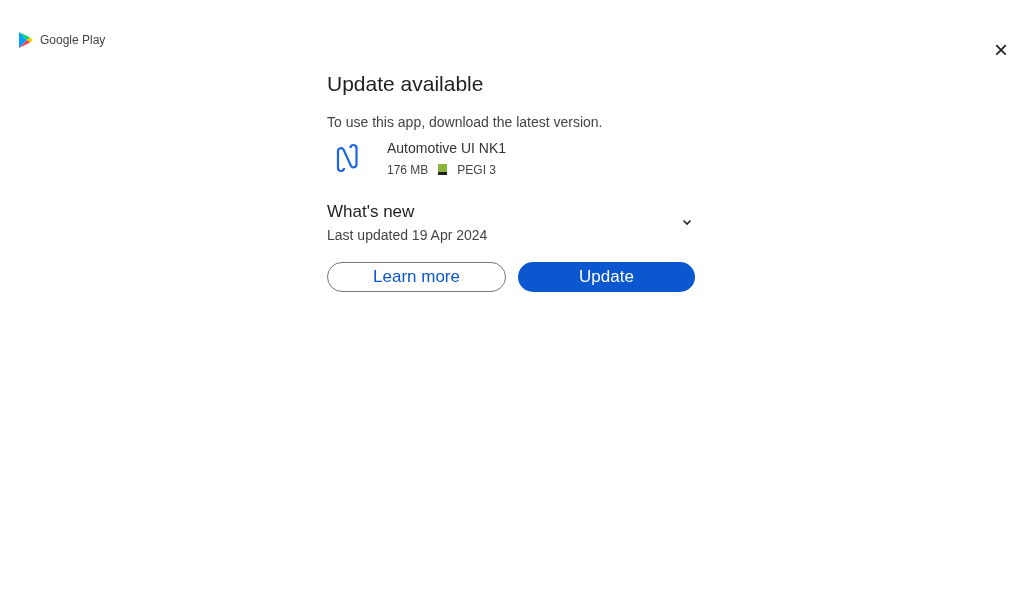 Image resolution: width=1024 pixels, height=600 pixels. I want to click on app-size: 176 MB, so click(408, 169).